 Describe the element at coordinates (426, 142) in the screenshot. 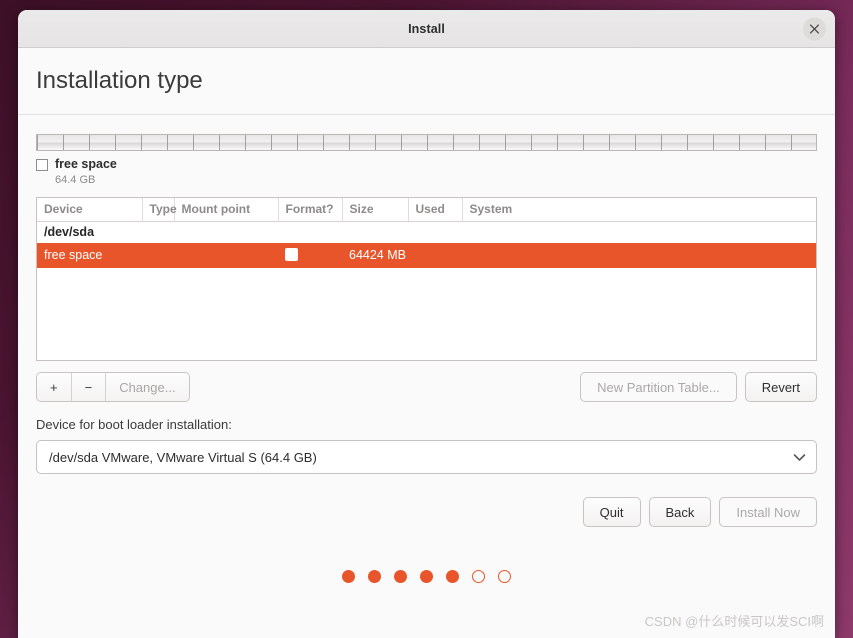

I see `disk-usage-bar` at that location.